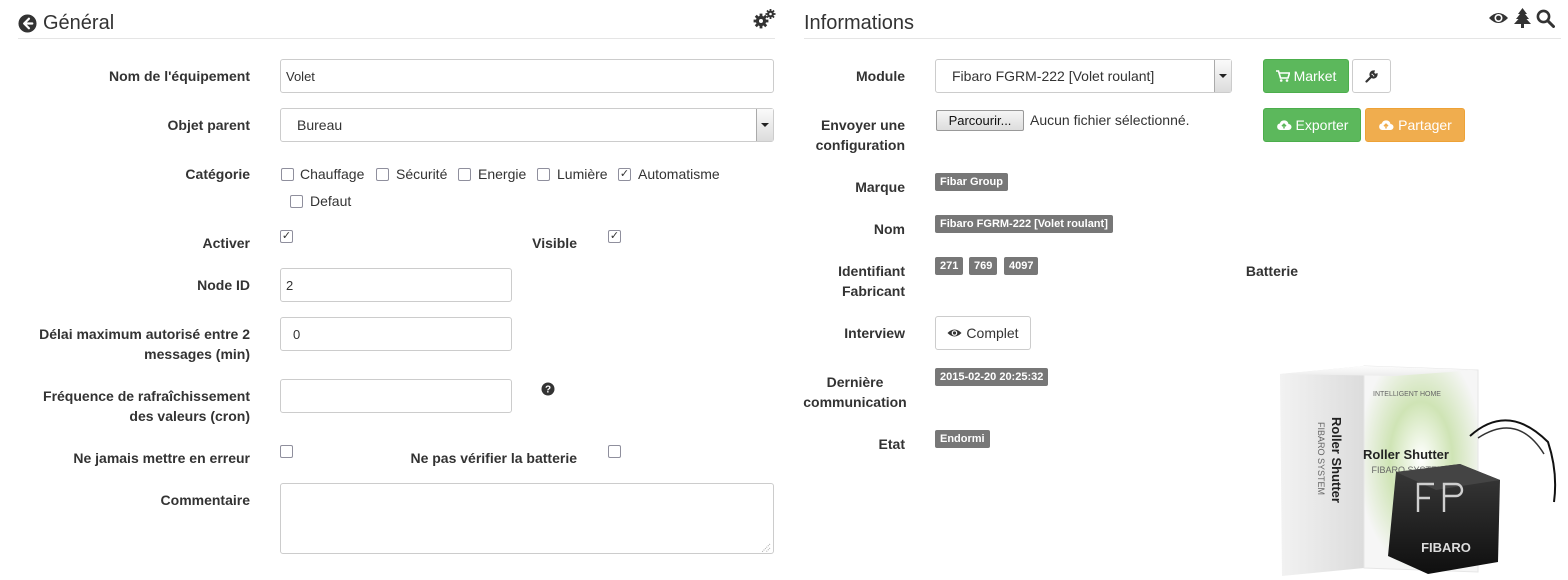  I want to click on cogs-icon, so click(764, 19).